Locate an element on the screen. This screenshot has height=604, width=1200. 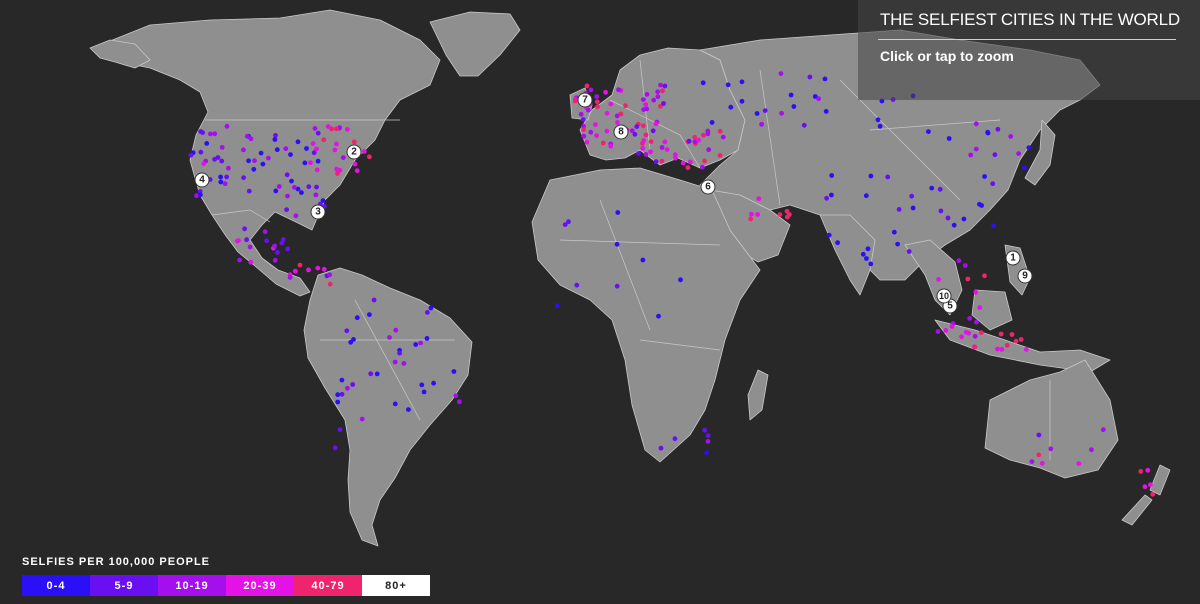
rank-marker-1: 1 is located at coordinates (1013, 258).